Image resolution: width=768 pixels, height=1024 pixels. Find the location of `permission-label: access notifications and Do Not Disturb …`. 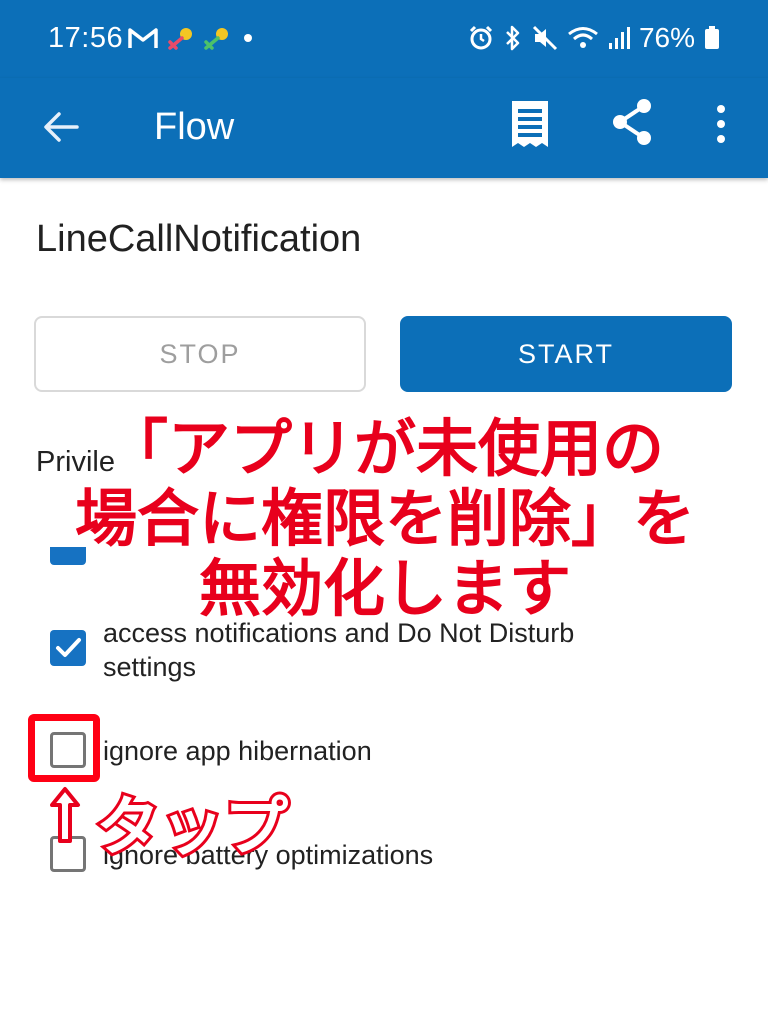

permission-label: access notifications and Do Not Disturb … is located at coordinates (339, 650).